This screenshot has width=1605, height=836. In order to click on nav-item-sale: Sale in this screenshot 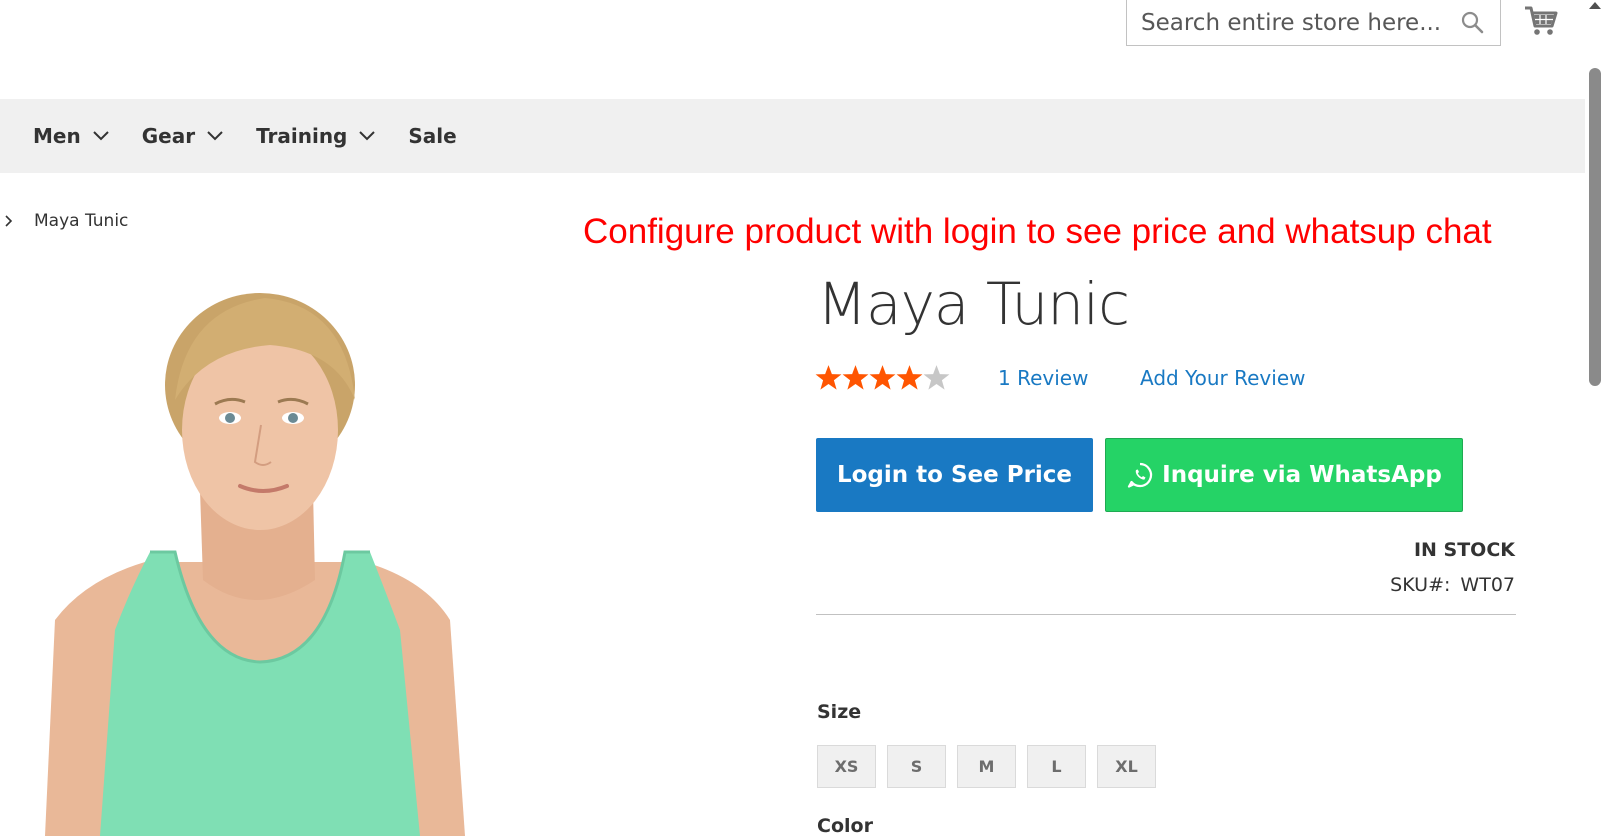, I will do `click(432, 136)`.